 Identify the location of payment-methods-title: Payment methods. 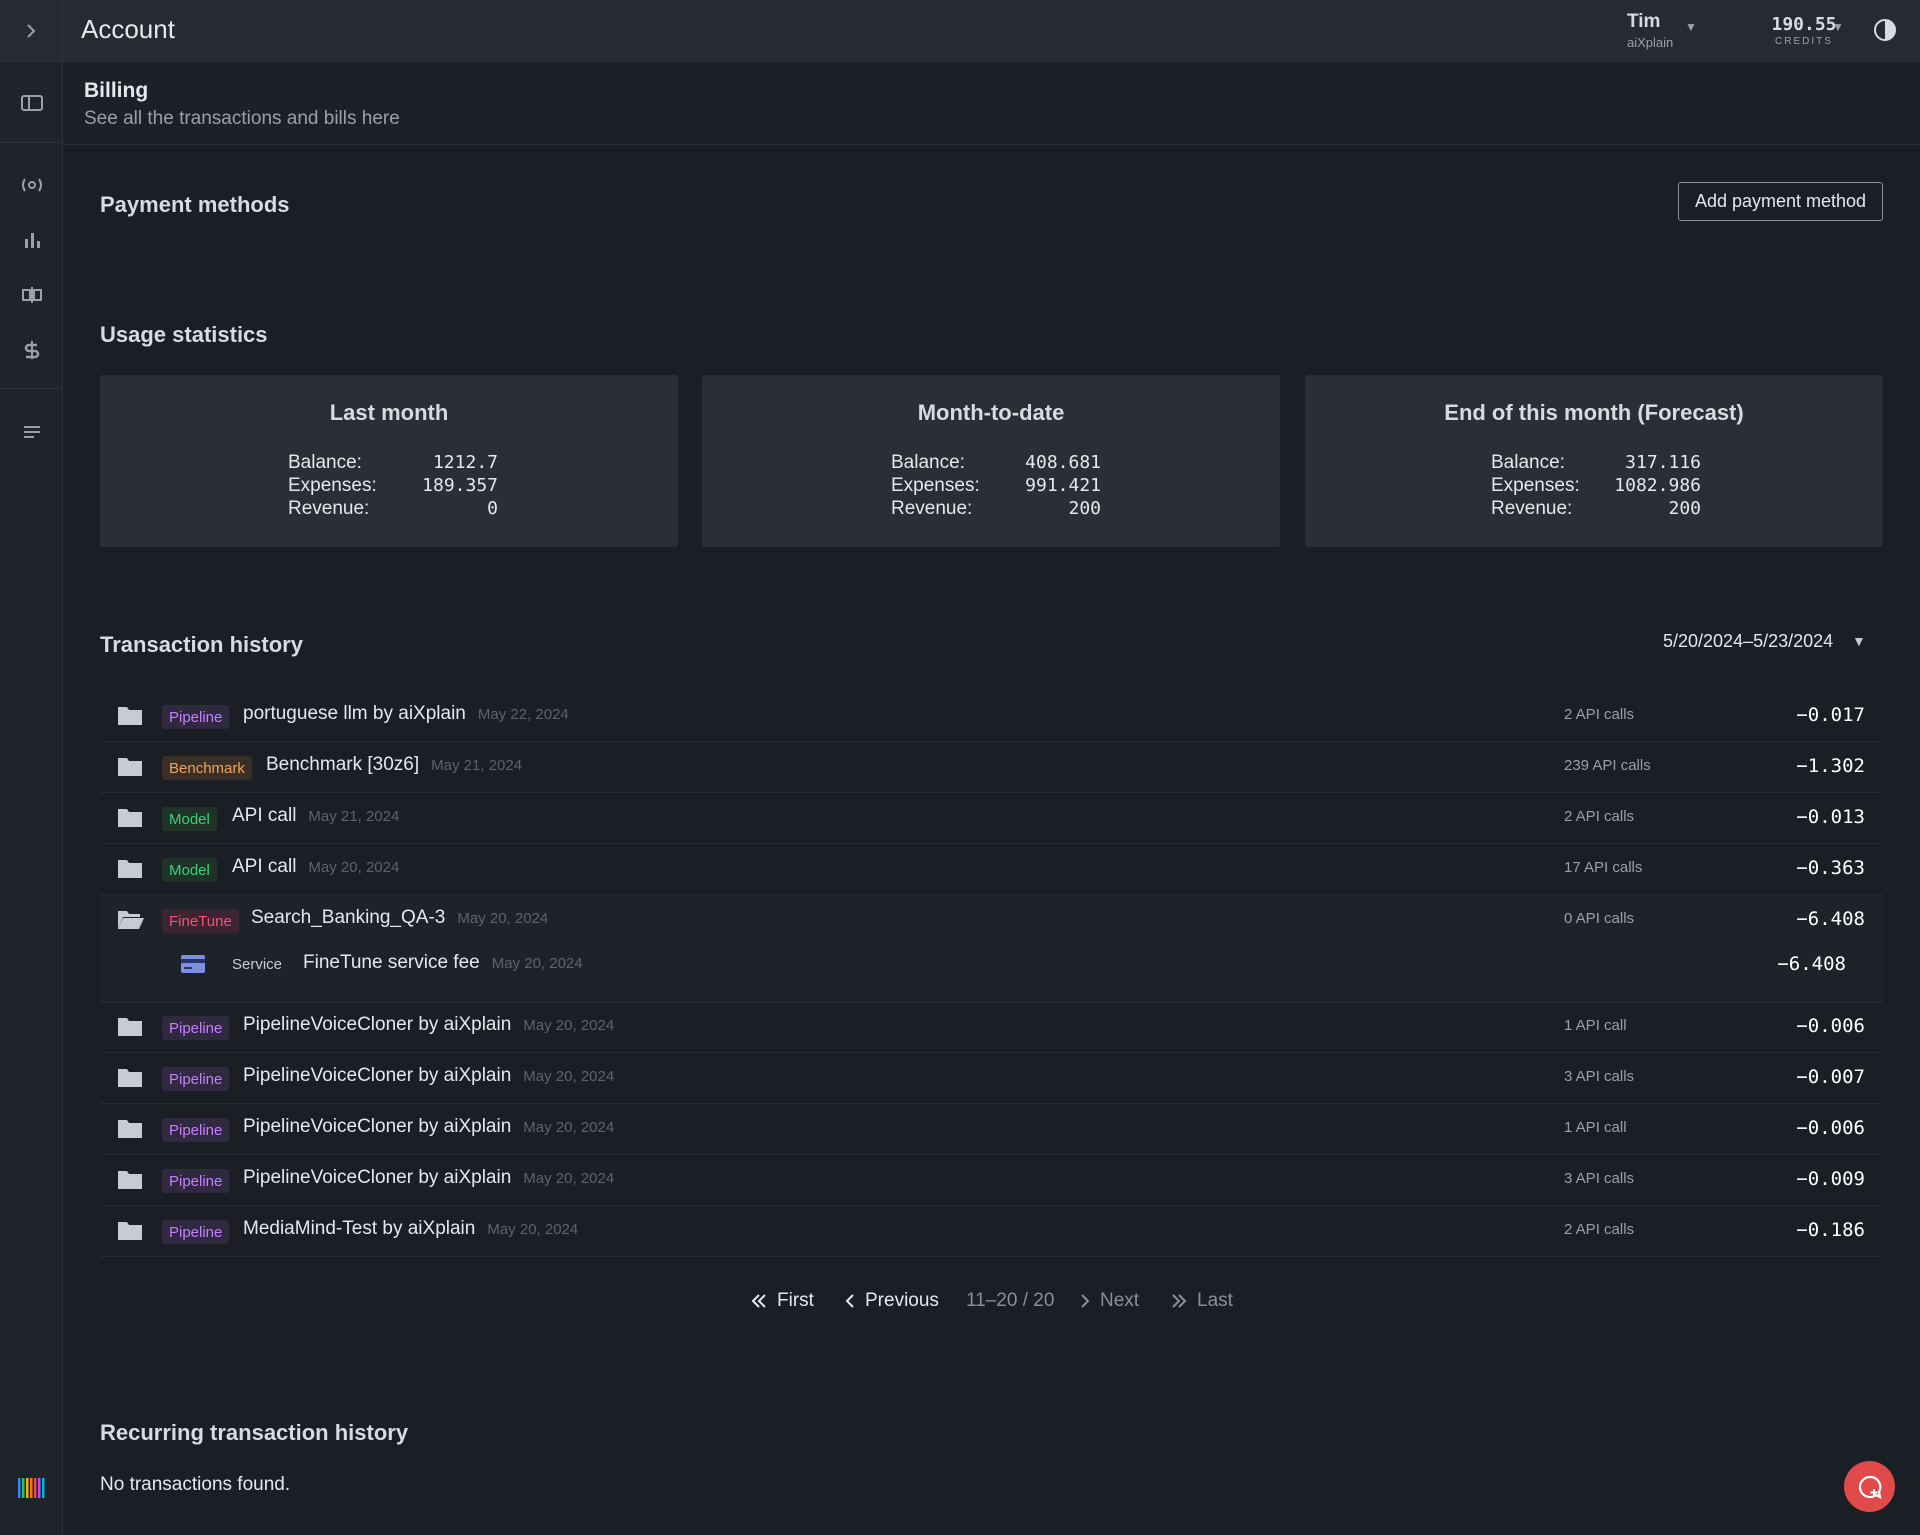
(195, 204).